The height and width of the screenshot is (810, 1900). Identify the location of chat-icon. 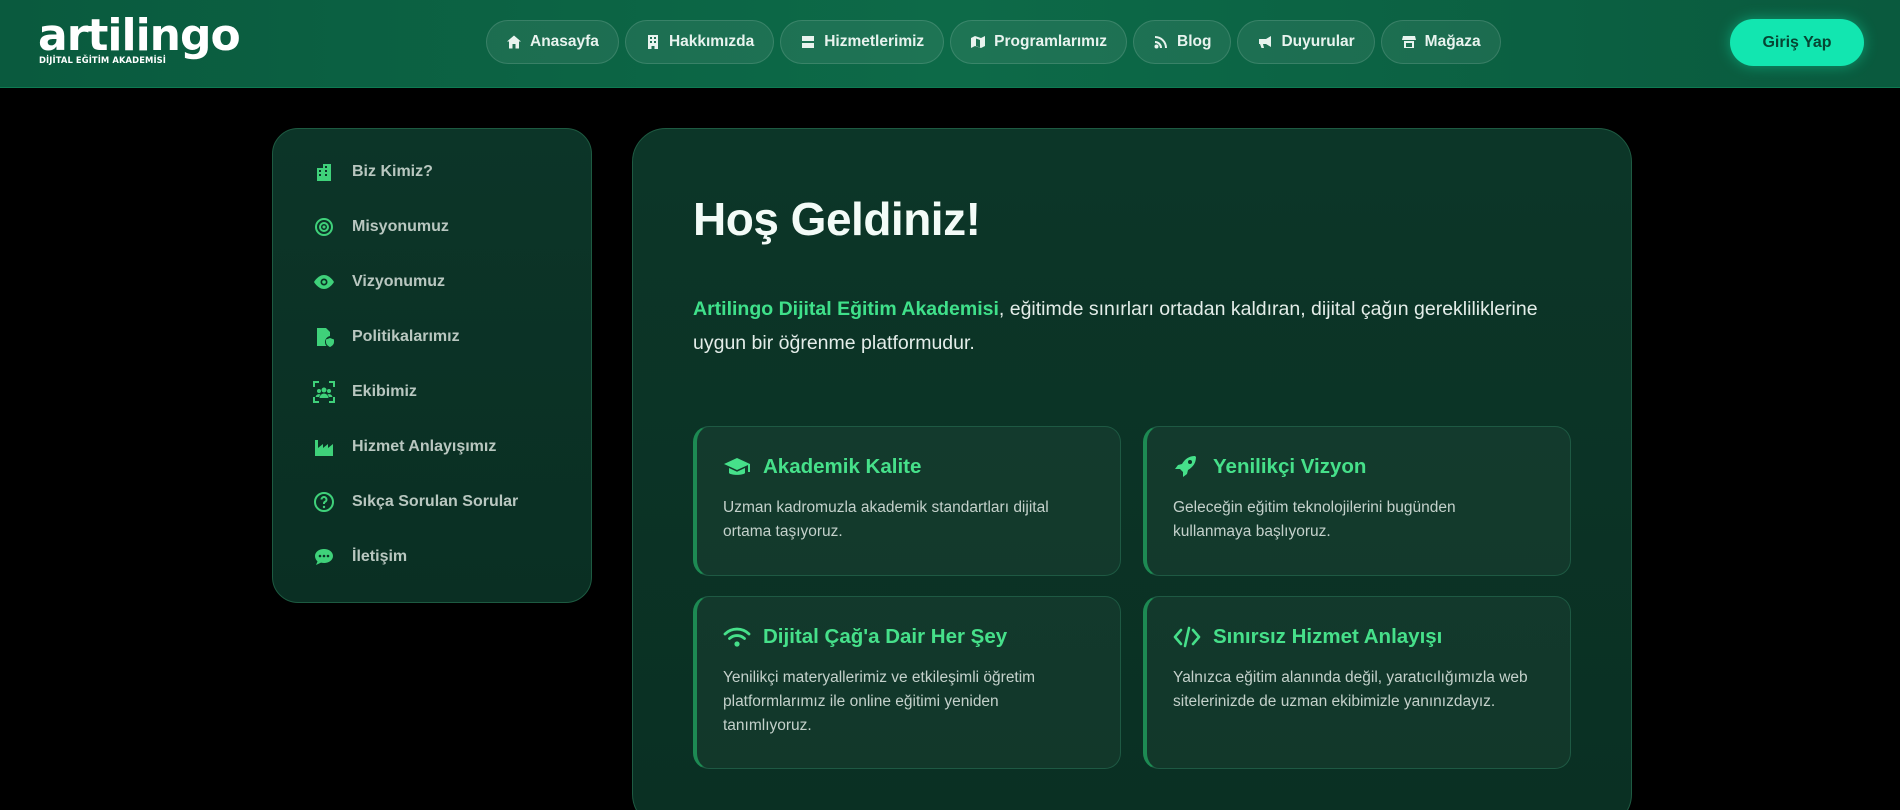
(324, 557).